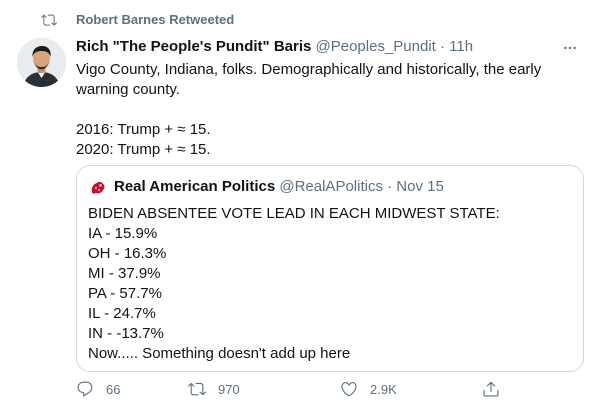 This screenshot has height=408, width=598. I want to click on quoted-text-line: Now..... Something doesn't add up here, so click(219, 353).